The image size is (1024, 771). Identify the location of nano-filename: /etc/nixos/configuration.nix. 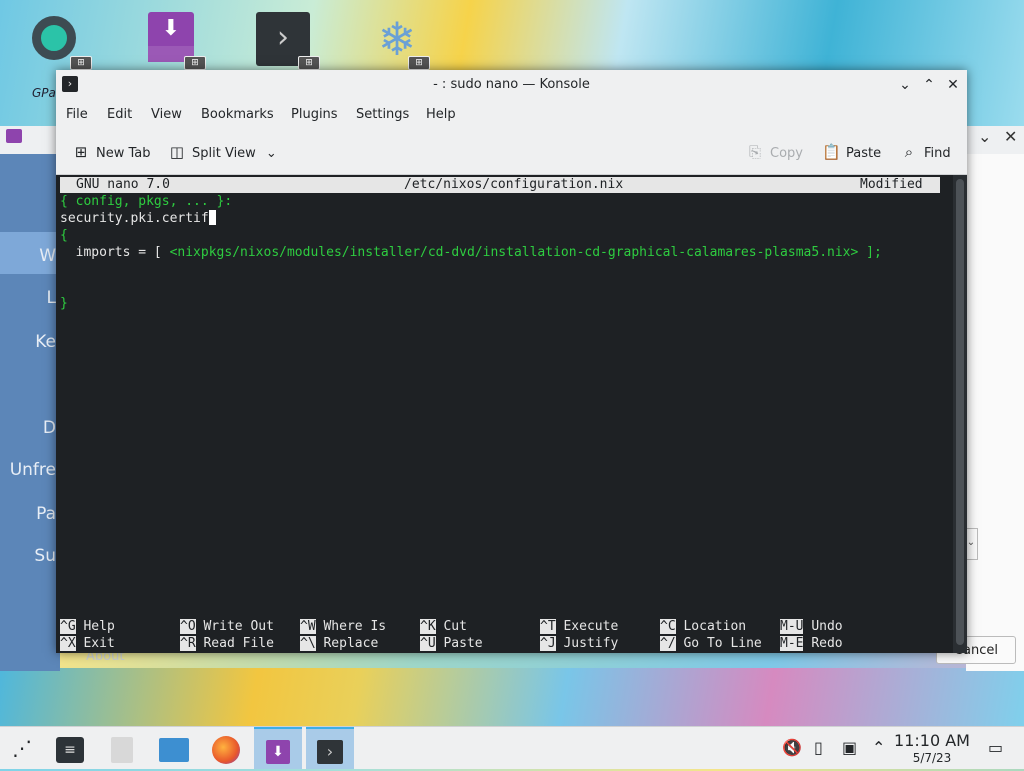
(514, 184).